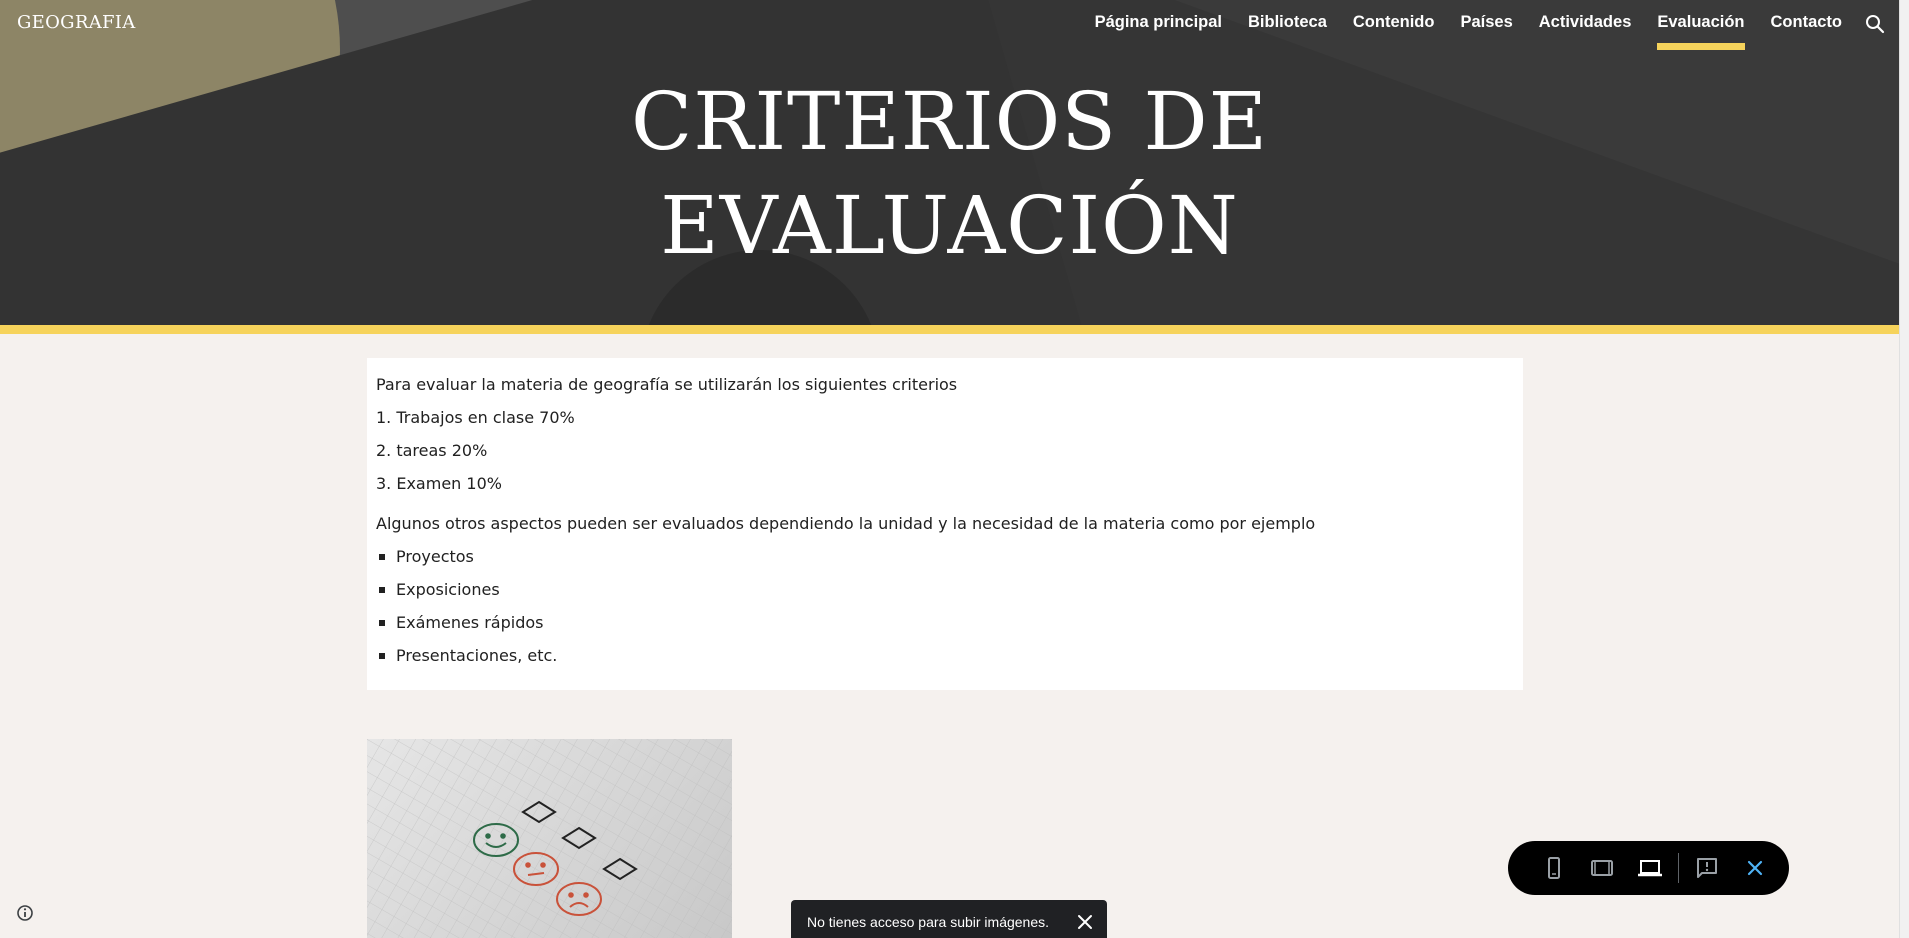  I want to click on toast-message: No tienes acceso para subir imágenes., so click(928, 922).